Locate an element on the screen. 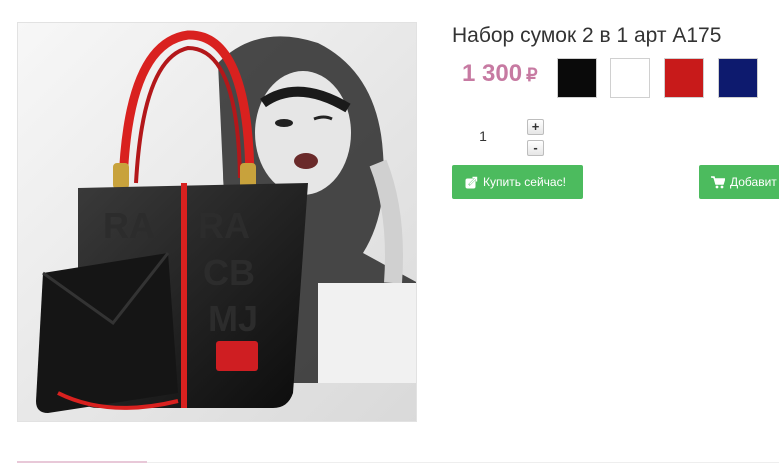 This screenshot has width=779, height=465. color-swatch-white is located at coordinates (630, 78).